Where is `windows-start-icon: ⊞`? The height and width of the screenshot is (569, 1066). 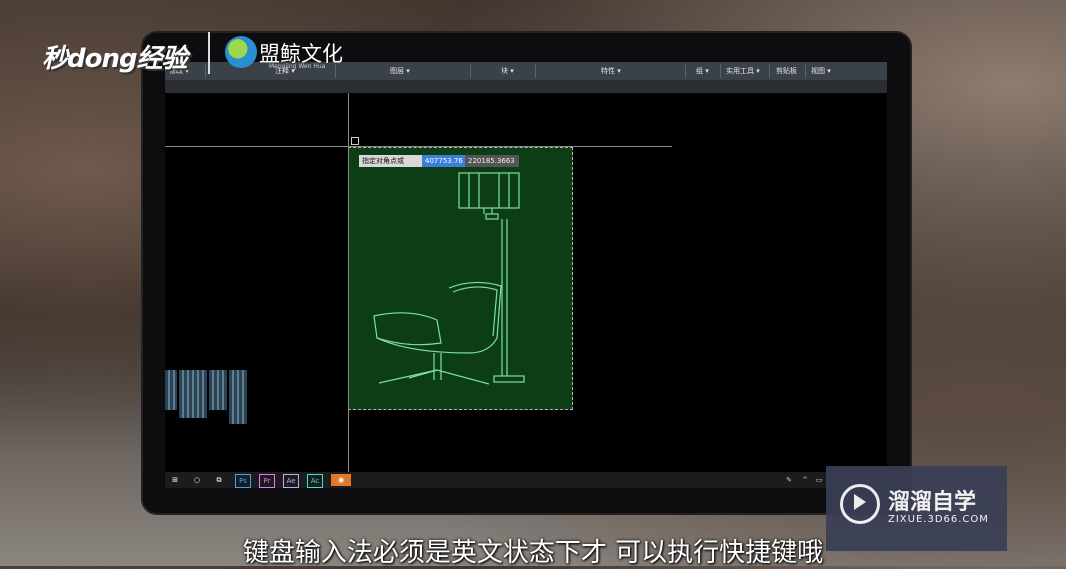 windows-start-icon: ⊞ is located at coordinates (175, 480).